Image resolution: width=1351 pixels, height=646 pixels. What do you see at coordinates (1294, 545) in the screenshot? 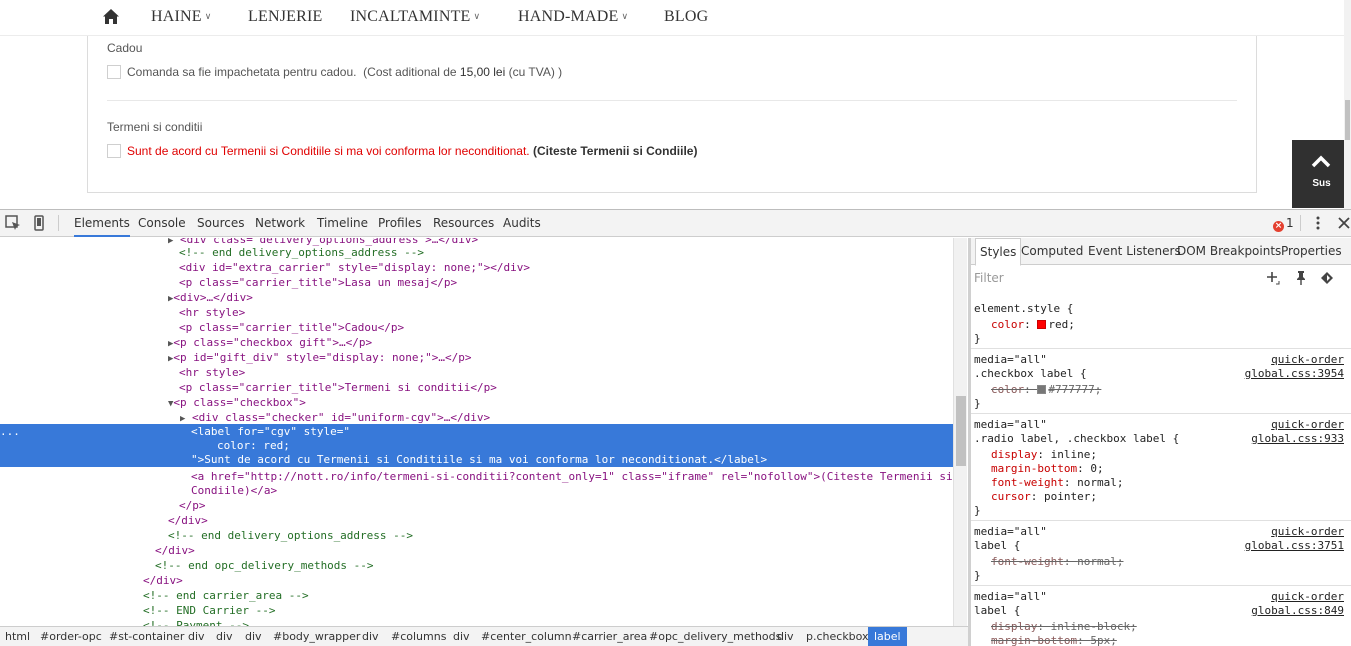
I see `rule-source-link: global.css:3751` at bounding box center [1294, 545].